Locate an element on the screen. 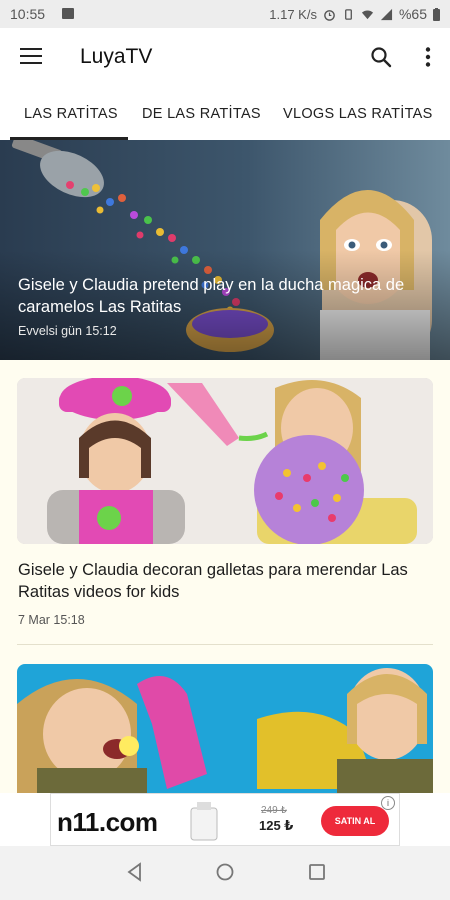 The height and width of the screenshot is (900, 450). image-notification-icon is located at coordinates (68, 13).